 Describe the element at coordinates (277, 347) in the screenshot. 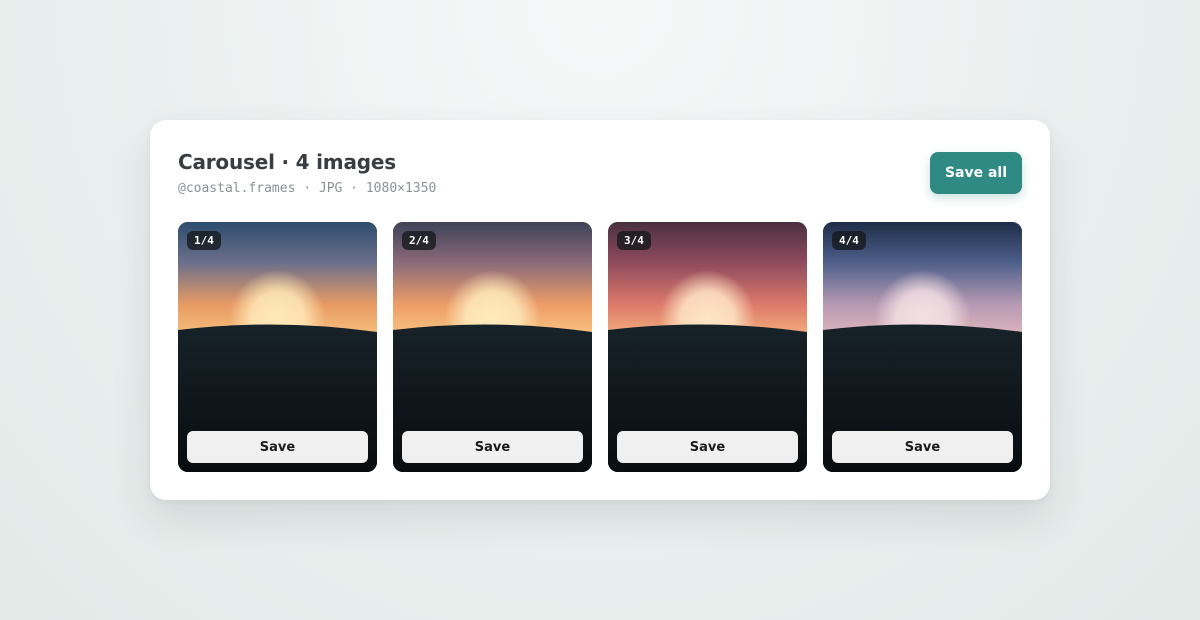

I see `image-tile-1: 1/4 Save` at that location.